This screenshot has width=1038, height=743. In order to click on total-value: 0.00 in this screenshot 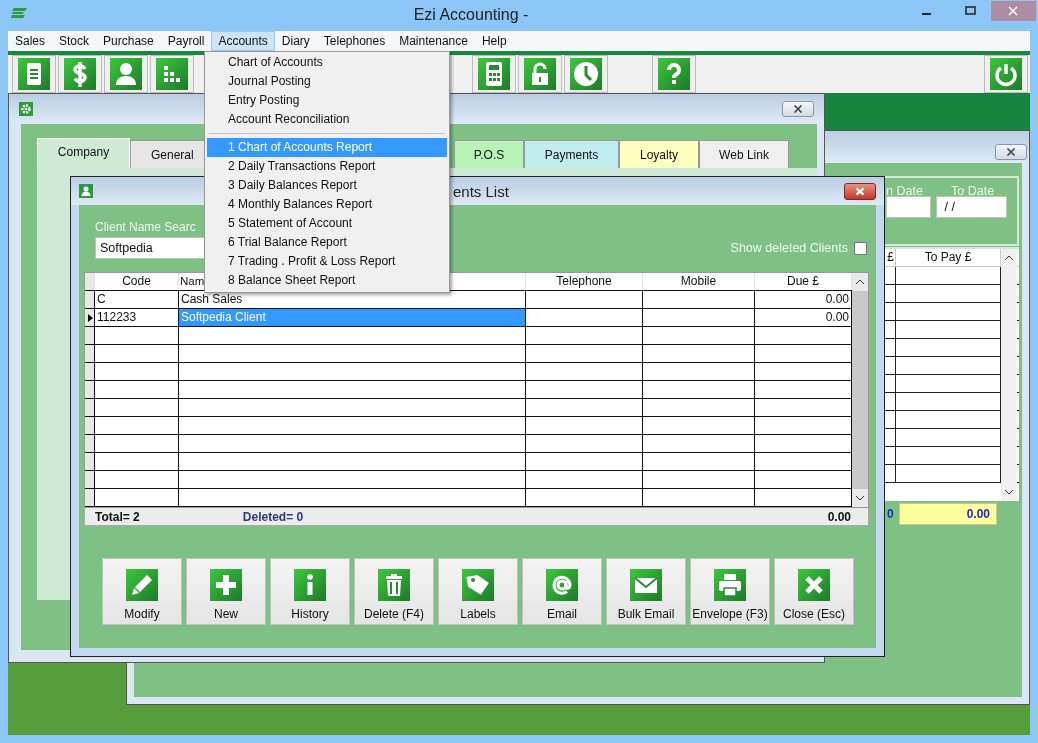, I will do `click(839, 516)`.